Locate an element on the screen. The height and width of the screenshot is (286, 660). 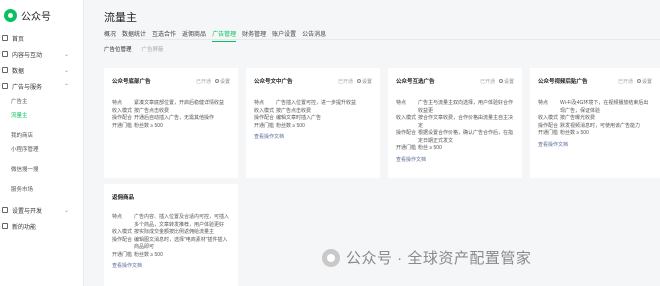
page-title: 流量主 is located at coordinates (120, 18).